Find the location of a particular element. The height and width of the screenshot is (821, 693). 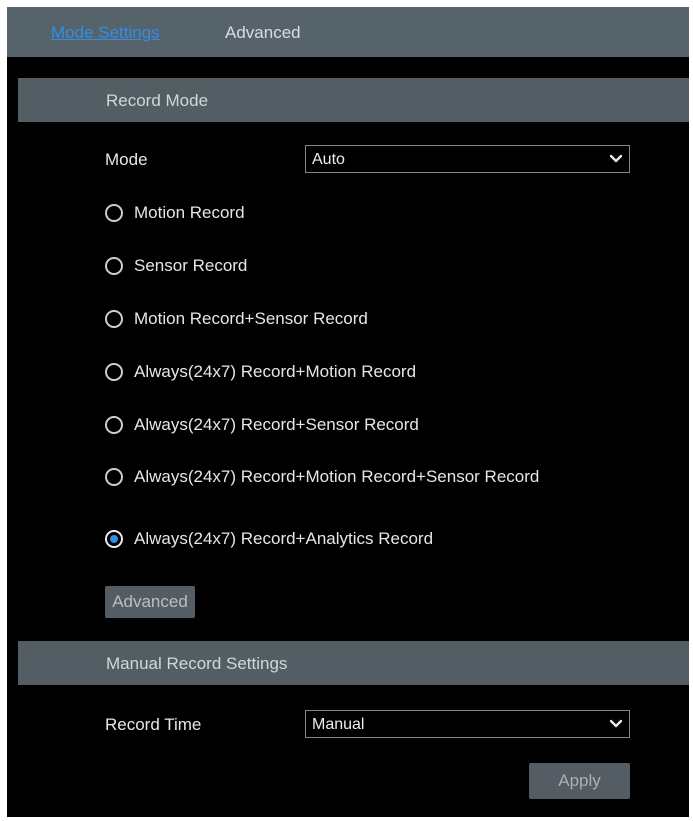

tab-advanced: Advanced is located at coordinates (263, 33).